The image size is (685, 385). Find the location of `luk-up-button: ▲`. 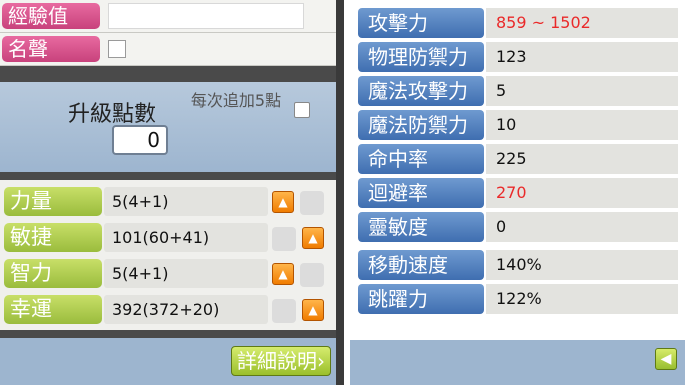

luk-up-button: ▲ is located at coordinates (313, 310).